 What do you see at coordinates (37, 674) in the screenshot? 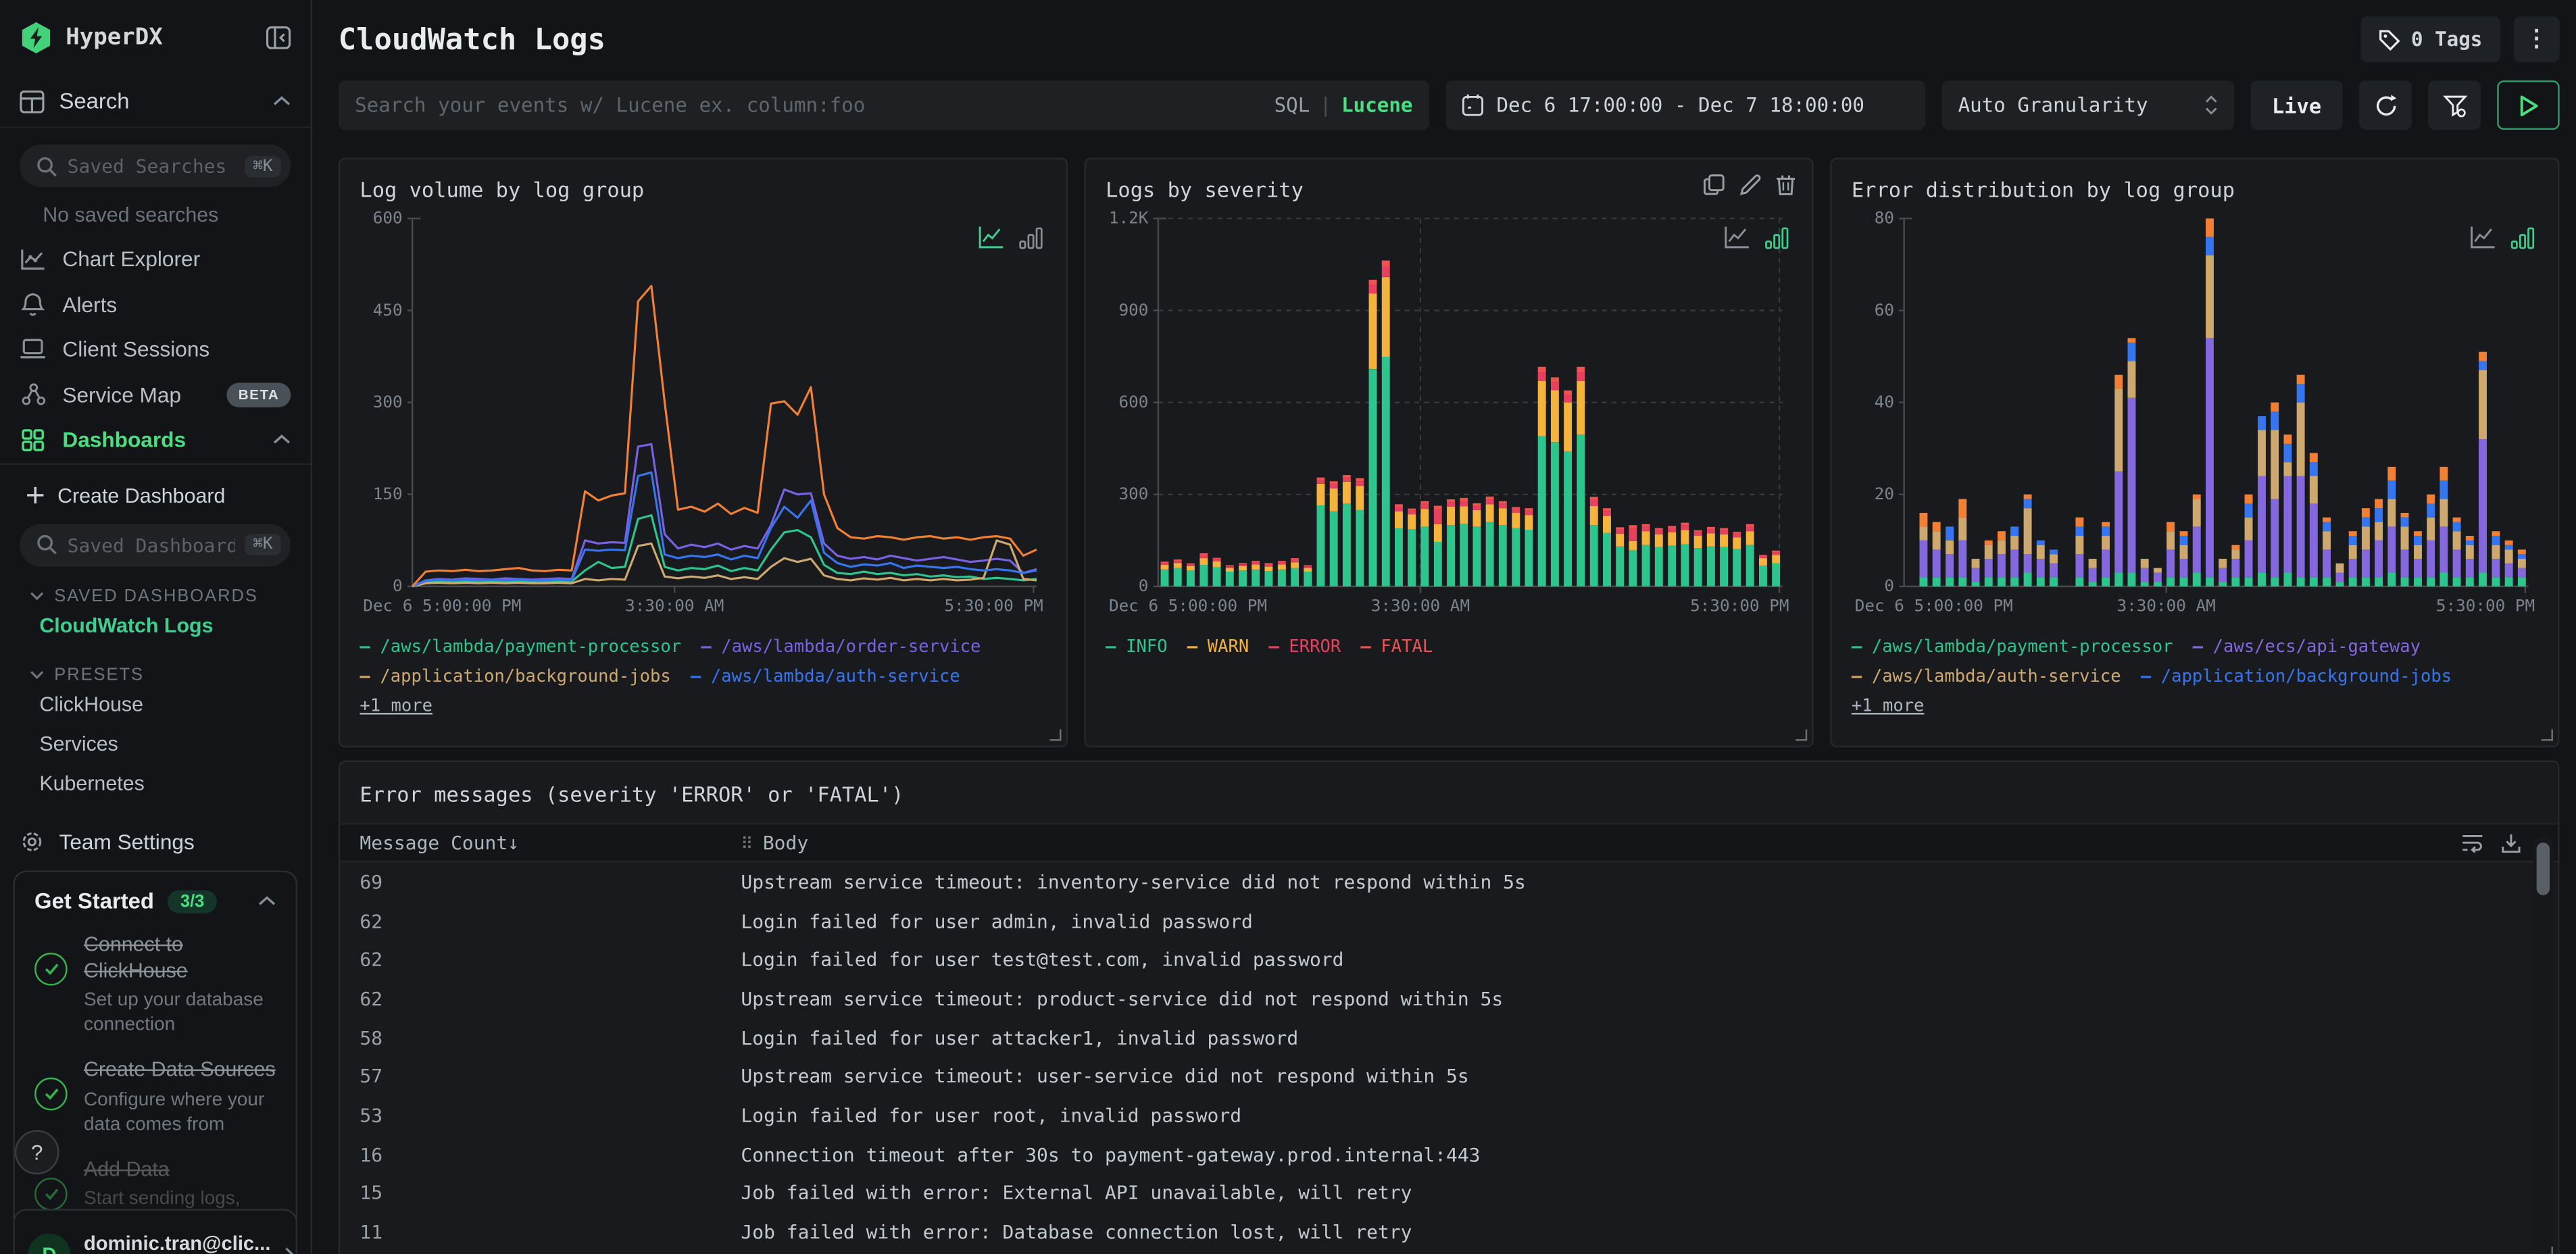
I see `chevron-down-icon` at bounding box center [37, 674].